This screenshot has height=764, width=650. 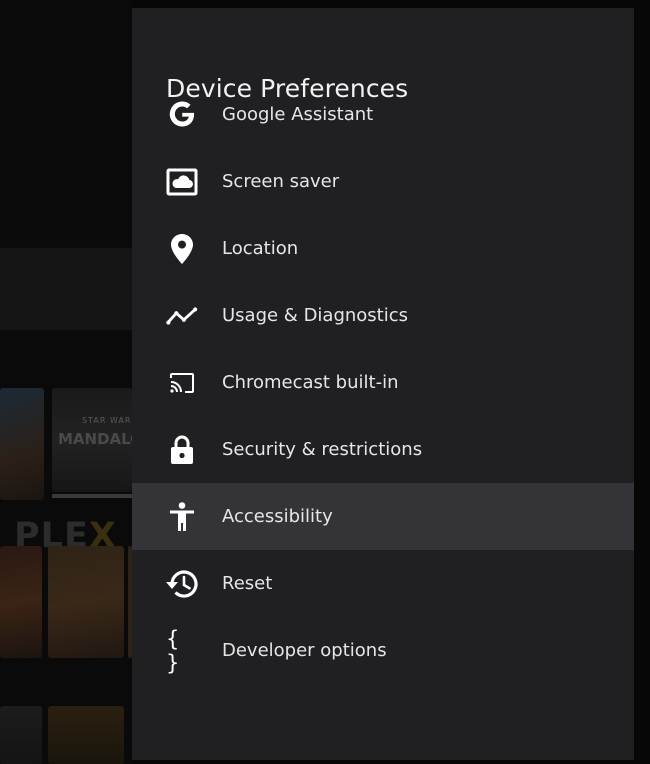 I want to click on menu-item-screen-saver: Screen saver, so click(x=383, y=181).